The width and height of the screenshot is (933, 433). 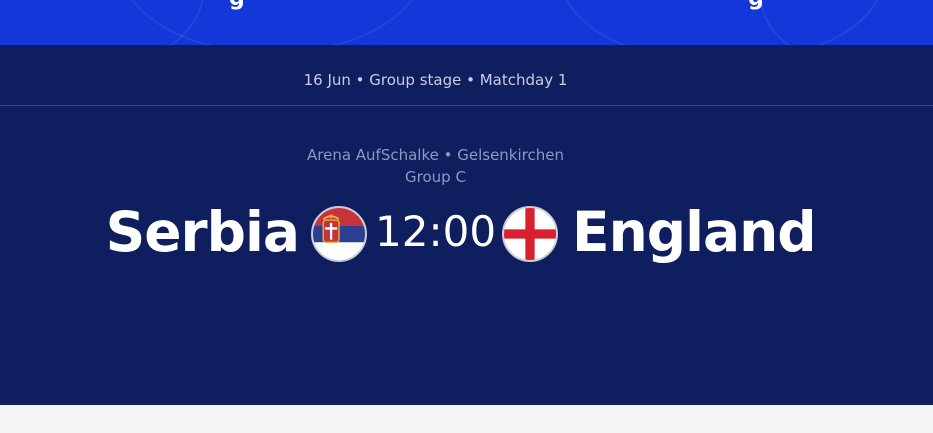 I want to click on venue-info: Arena AufSchalke • Gelsenkirchen Group C, so click(x=435, y=166).